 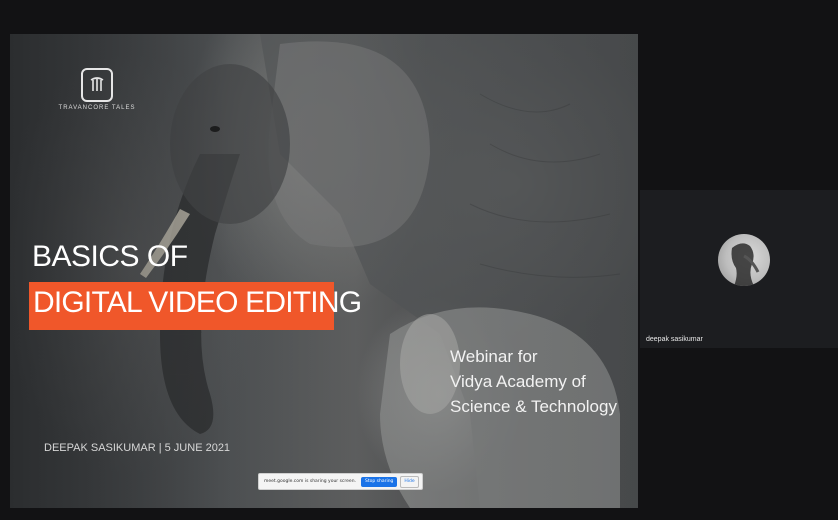 What do you see at coordinates (674, 339) in the screenshot?
I see `participant-name: deepak sasikumar` at bounding box center [674, 339].